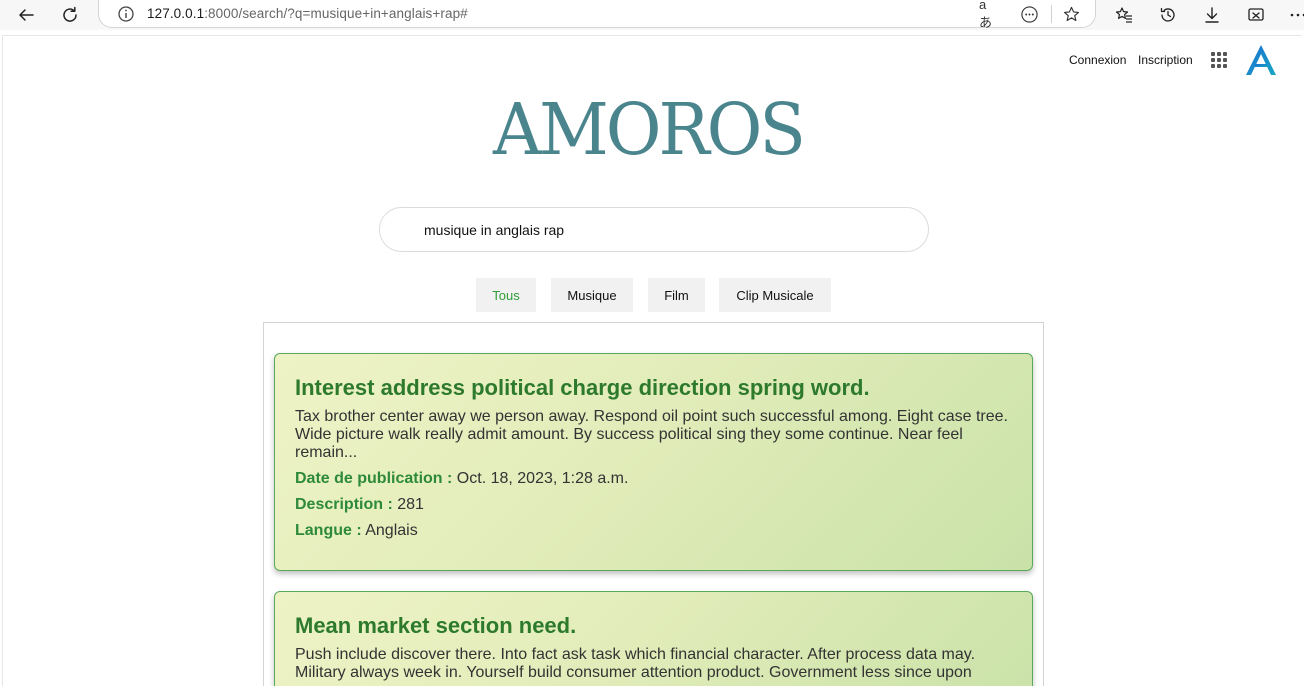 This screenshot has height=686, width=1304. I want to click on favorite-star-icon, so click(1071, 14).